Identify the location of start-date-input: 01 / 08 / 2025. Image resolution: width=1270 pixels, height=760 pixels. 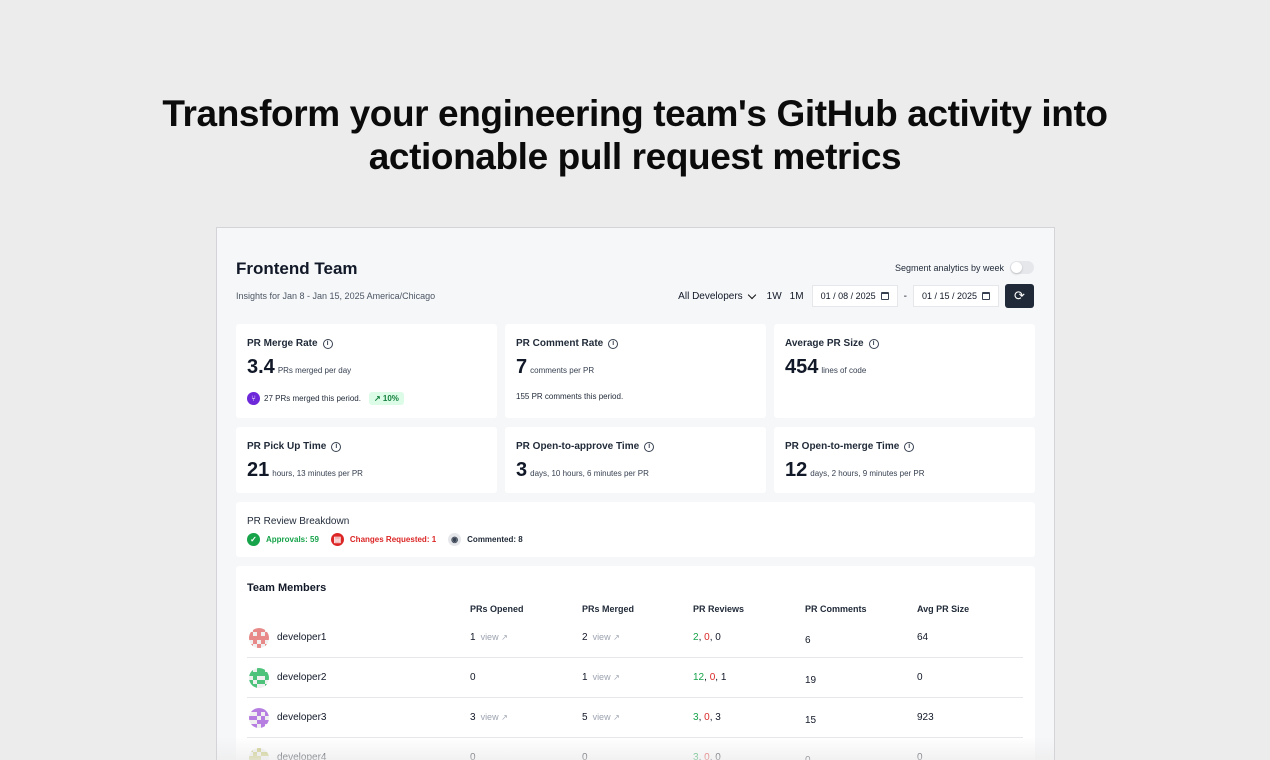
(854, 296).